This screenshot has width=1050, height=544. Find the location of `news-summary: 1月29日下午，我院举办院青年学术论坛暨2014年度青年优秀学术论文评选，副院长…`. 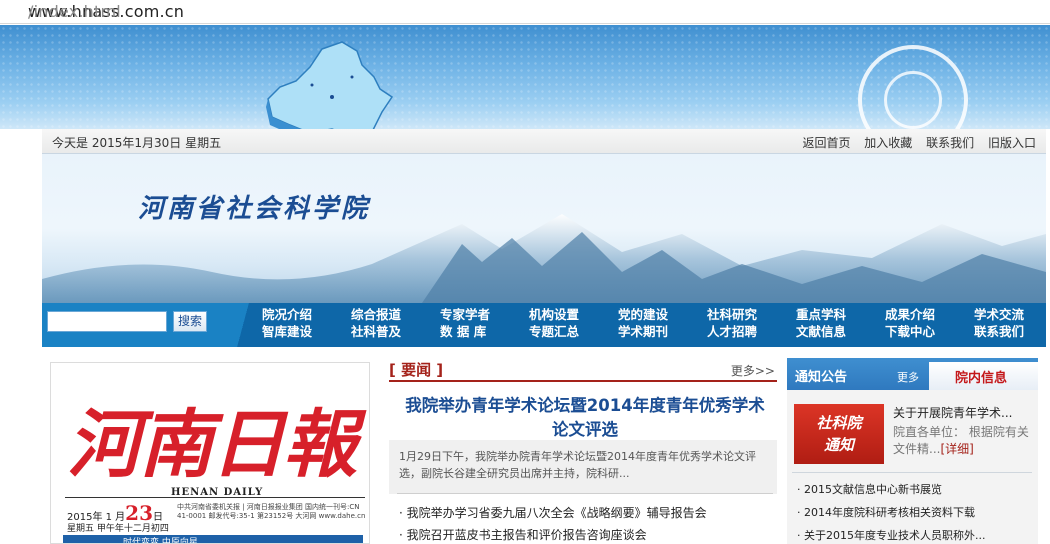

news-summary: 1月29日下午，我院举办院青年学术论坛暨2014年度青年优秀学术论文评选，副院长… is located at coordinates (577, 465).